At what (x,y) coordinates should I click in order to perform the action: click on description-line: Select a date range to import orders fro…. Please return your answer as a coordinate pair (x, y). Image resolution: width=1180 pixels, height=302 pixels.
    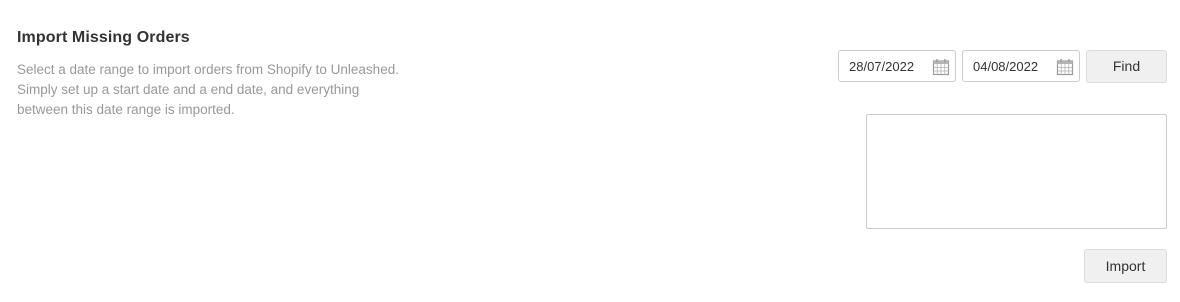
    Looking at the image, I should click on (208, 69).